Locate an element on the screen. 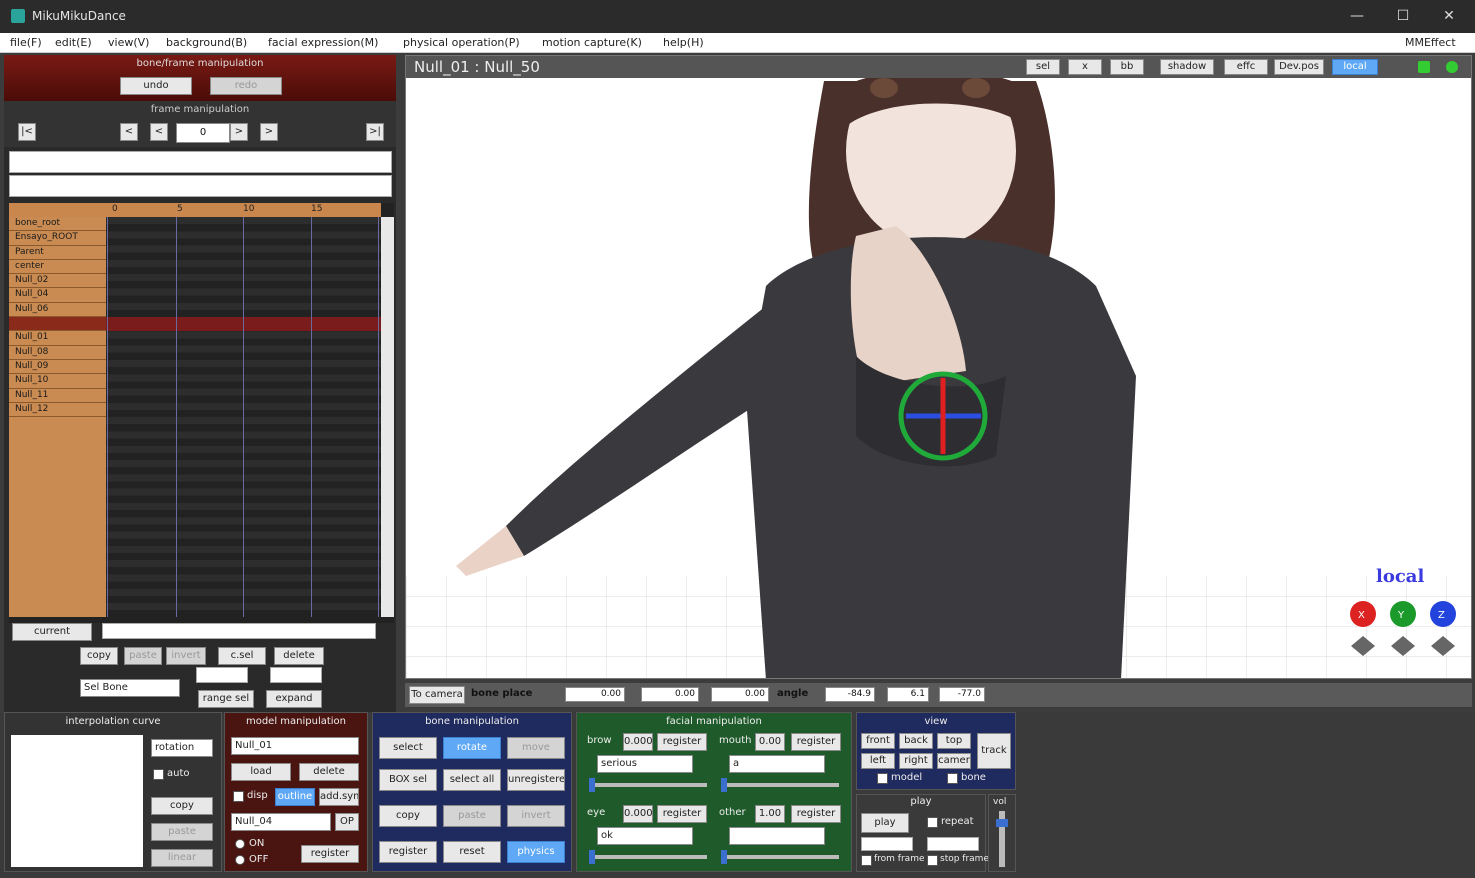  paste-frame-button: paste is located at coordinates (143, 656).